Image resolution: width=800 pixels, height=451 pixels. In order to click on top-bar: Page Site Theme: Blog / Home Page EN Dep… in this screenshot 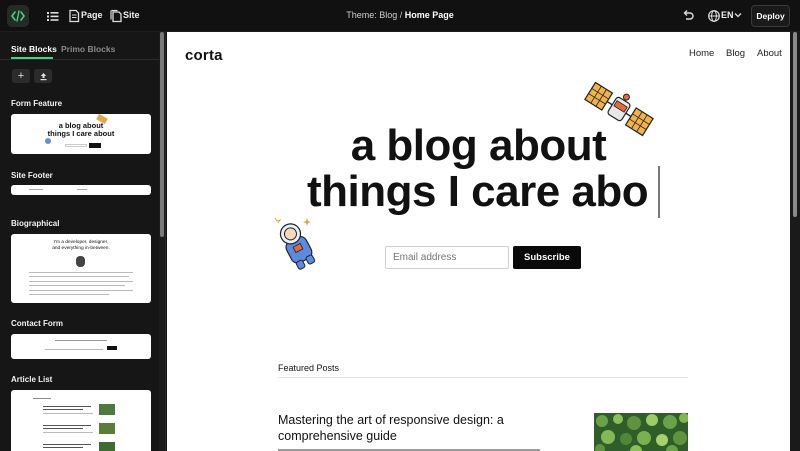, I will do `click(400, 16)`.